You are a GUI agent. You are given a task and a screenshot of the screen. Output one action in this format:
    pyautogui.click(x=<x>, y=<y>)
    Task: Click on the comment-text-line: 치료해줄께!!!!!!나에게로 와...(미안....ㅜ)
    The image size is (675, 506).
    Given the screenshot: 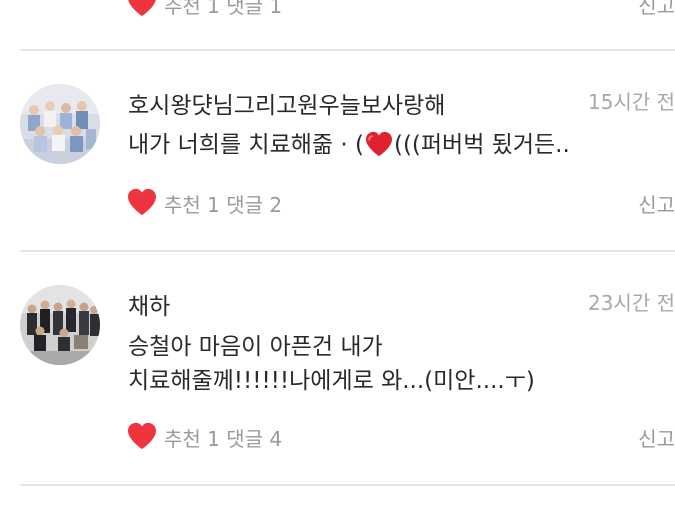 What is the action you would take?
    pyautogui.click(x=331, y=381)
    